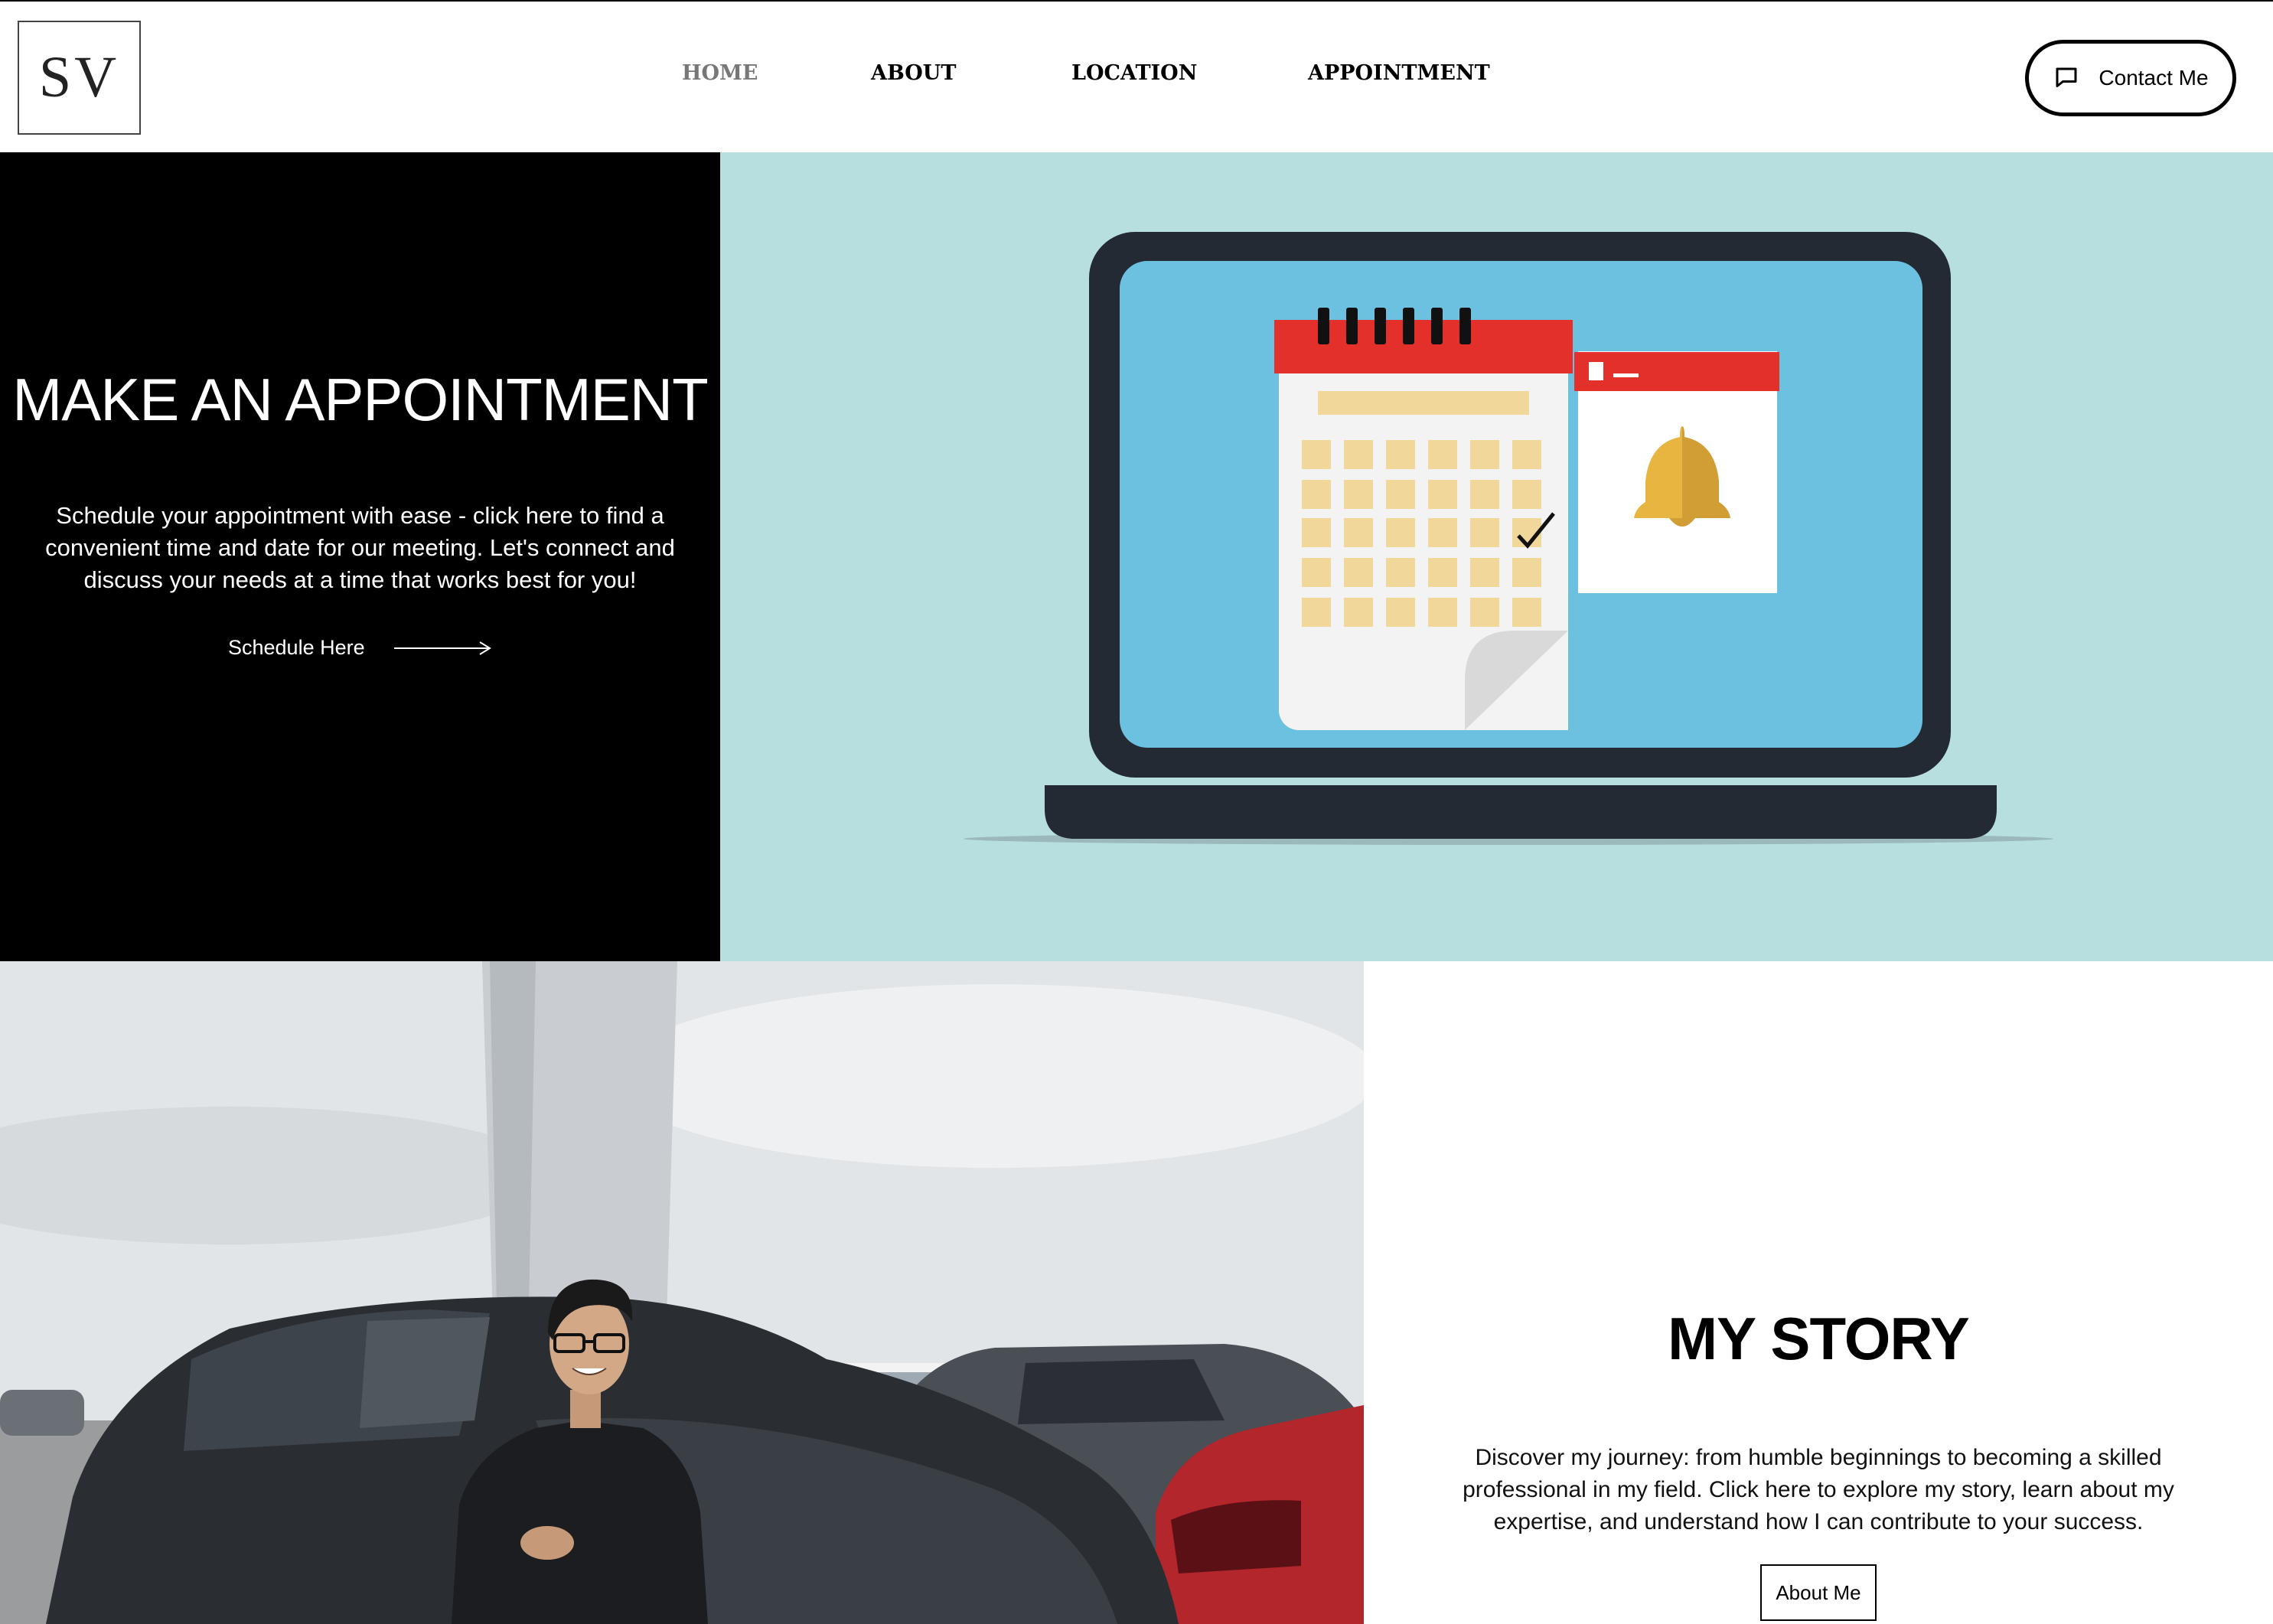 This screenshot has height=1624, width=2273. Describe the element at coordinates (296, 648) in the screenshot. I see `schedule-here-label: Schedule Here` at that location.